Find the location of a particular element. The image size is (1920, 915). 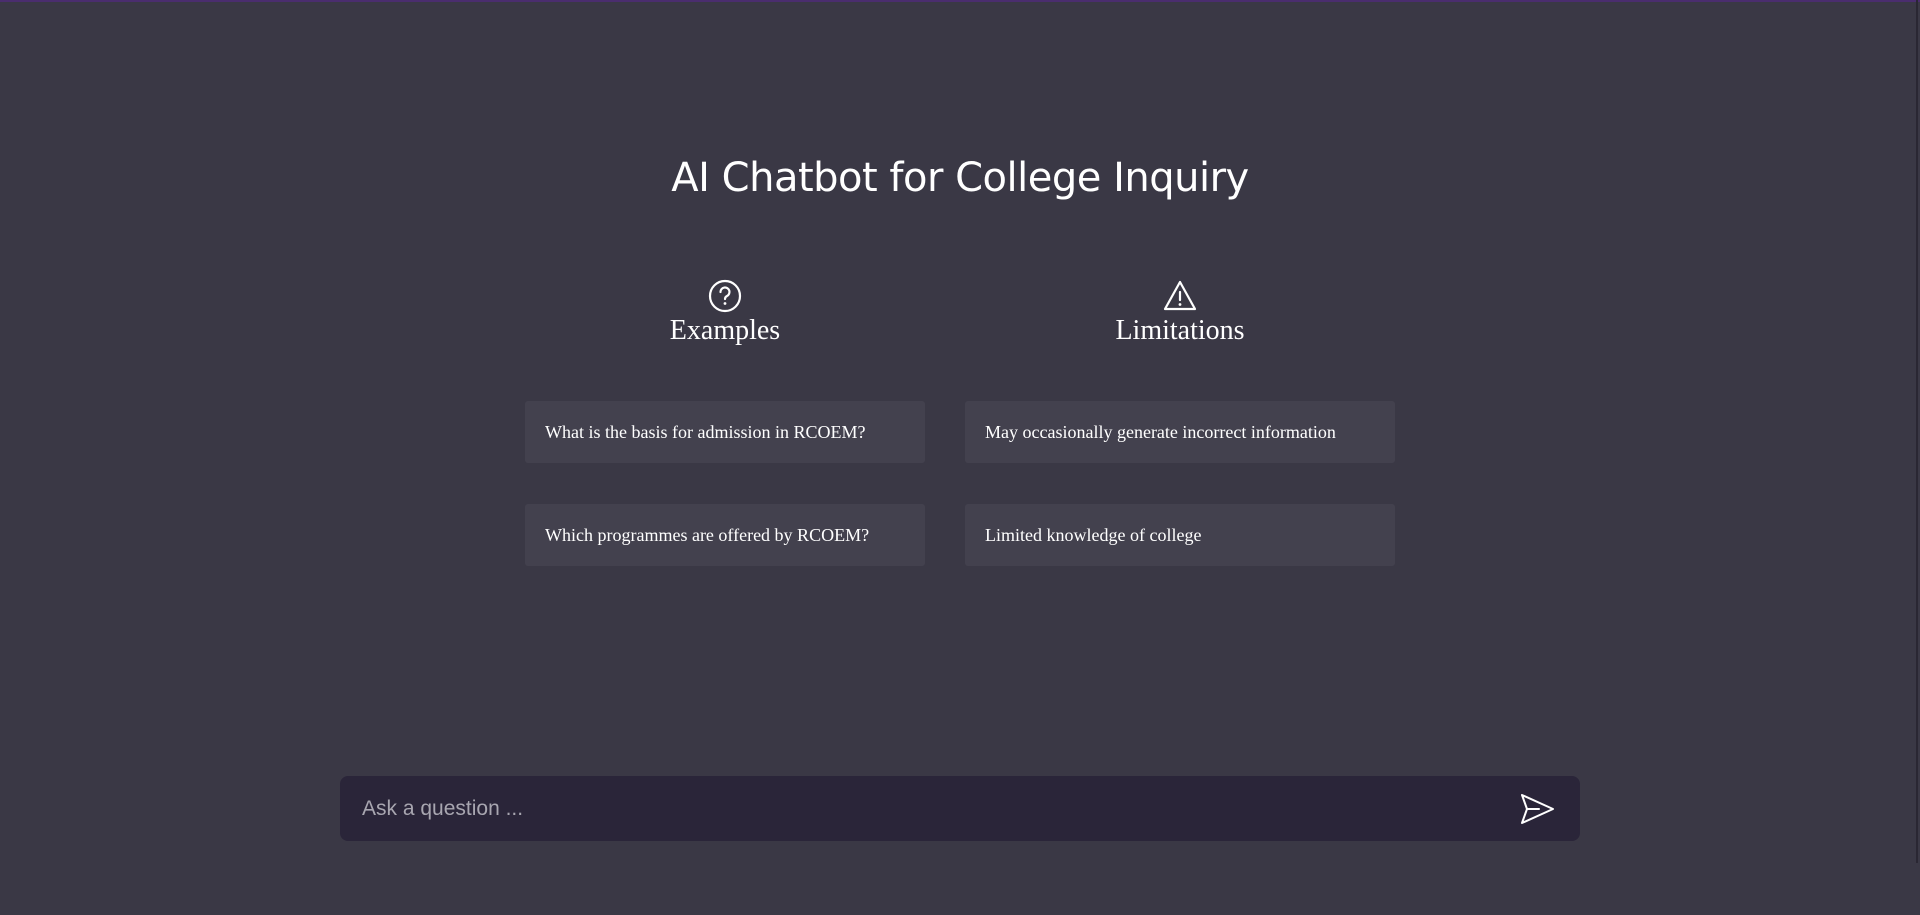

page-title: AI Chatbot for College Inquiry is located at coordinates (960, 178).